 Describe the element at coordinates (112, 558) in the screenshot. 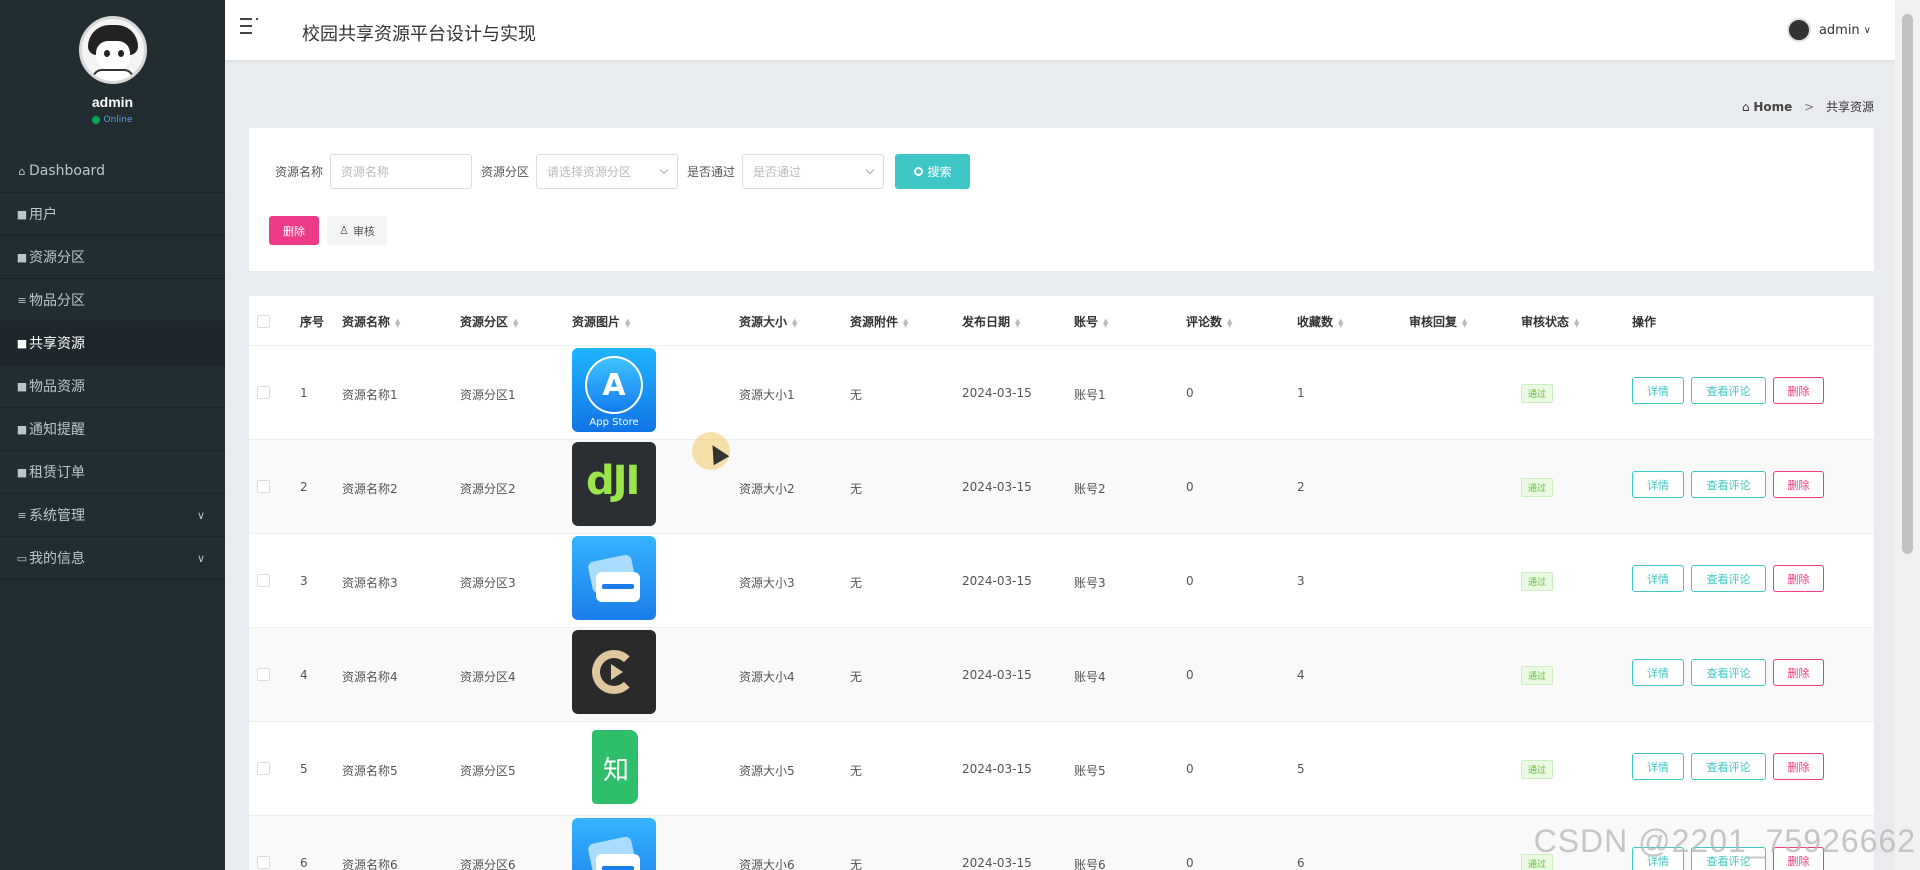

I see `sidebar-item-my-info: ▭ 我的信息 ∨` at that location.